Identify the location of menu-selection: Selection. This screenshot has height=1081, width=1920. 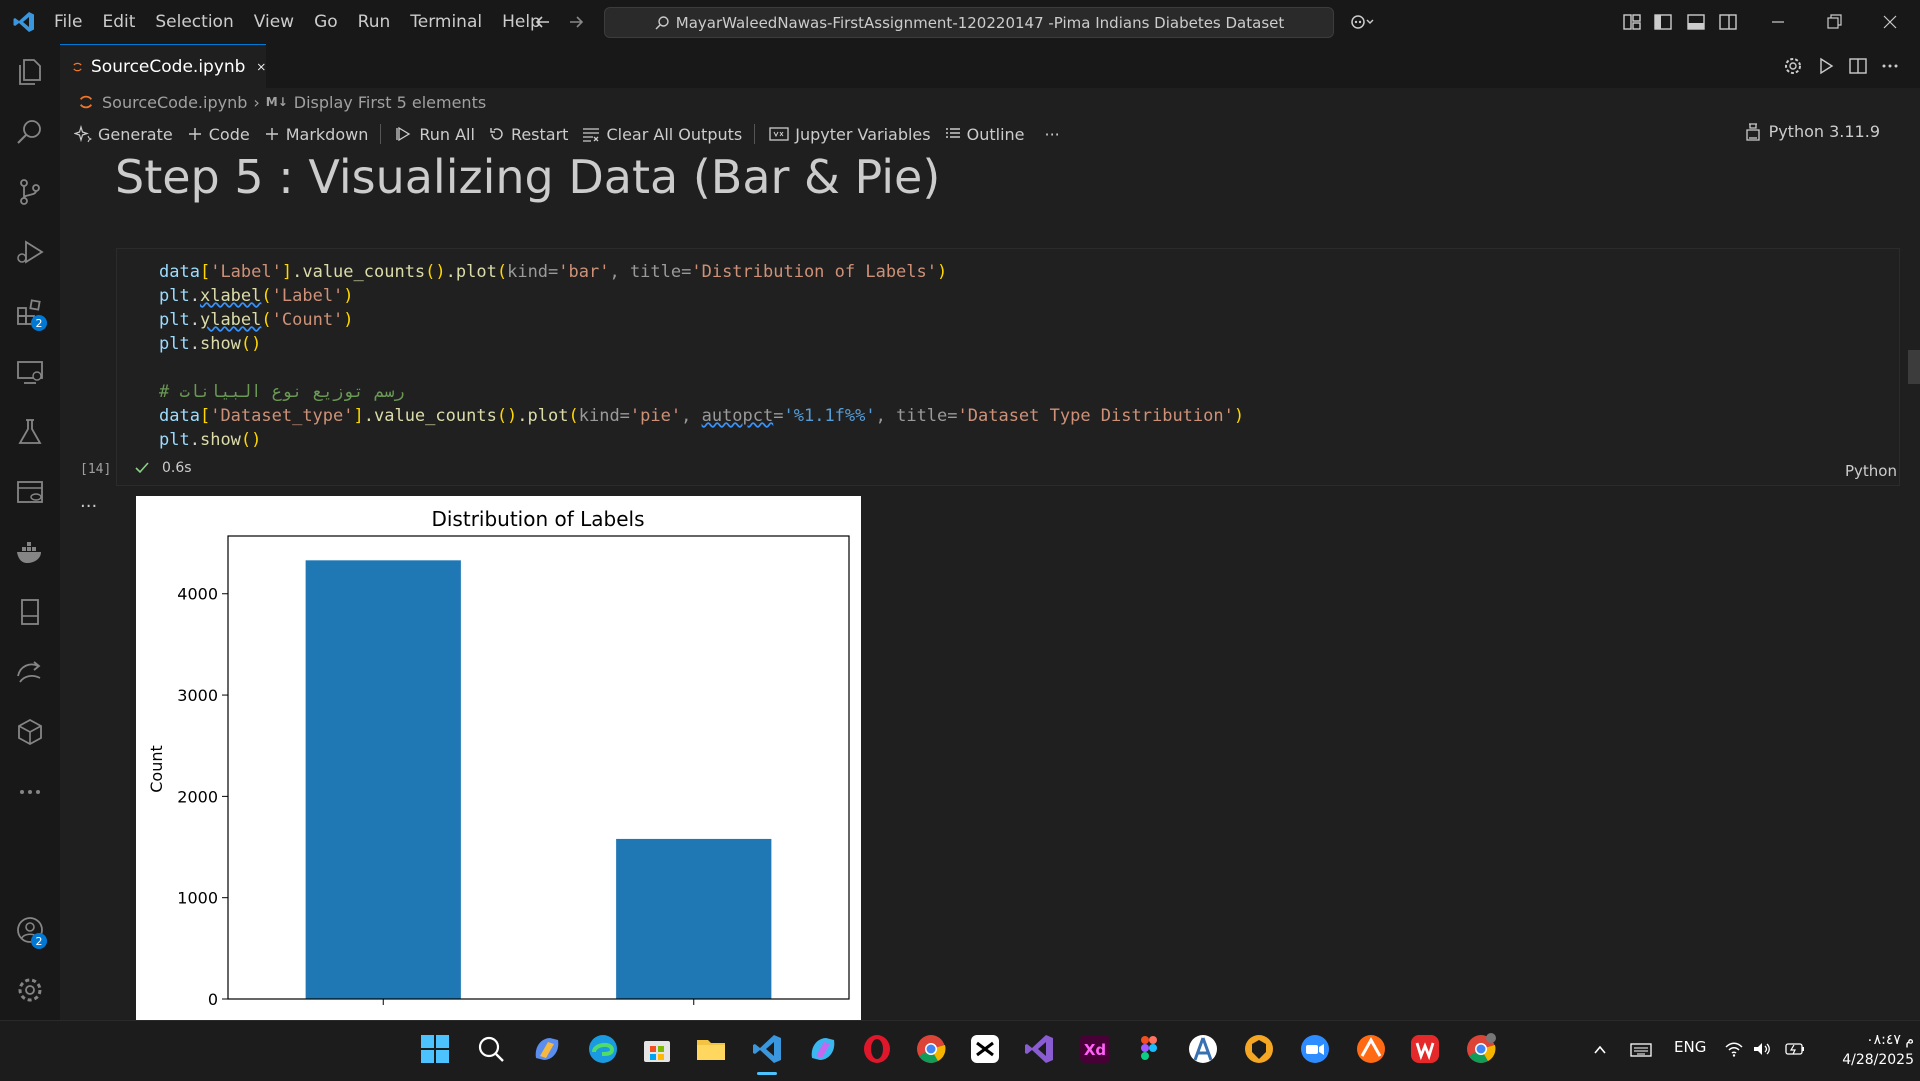
(194, 22).